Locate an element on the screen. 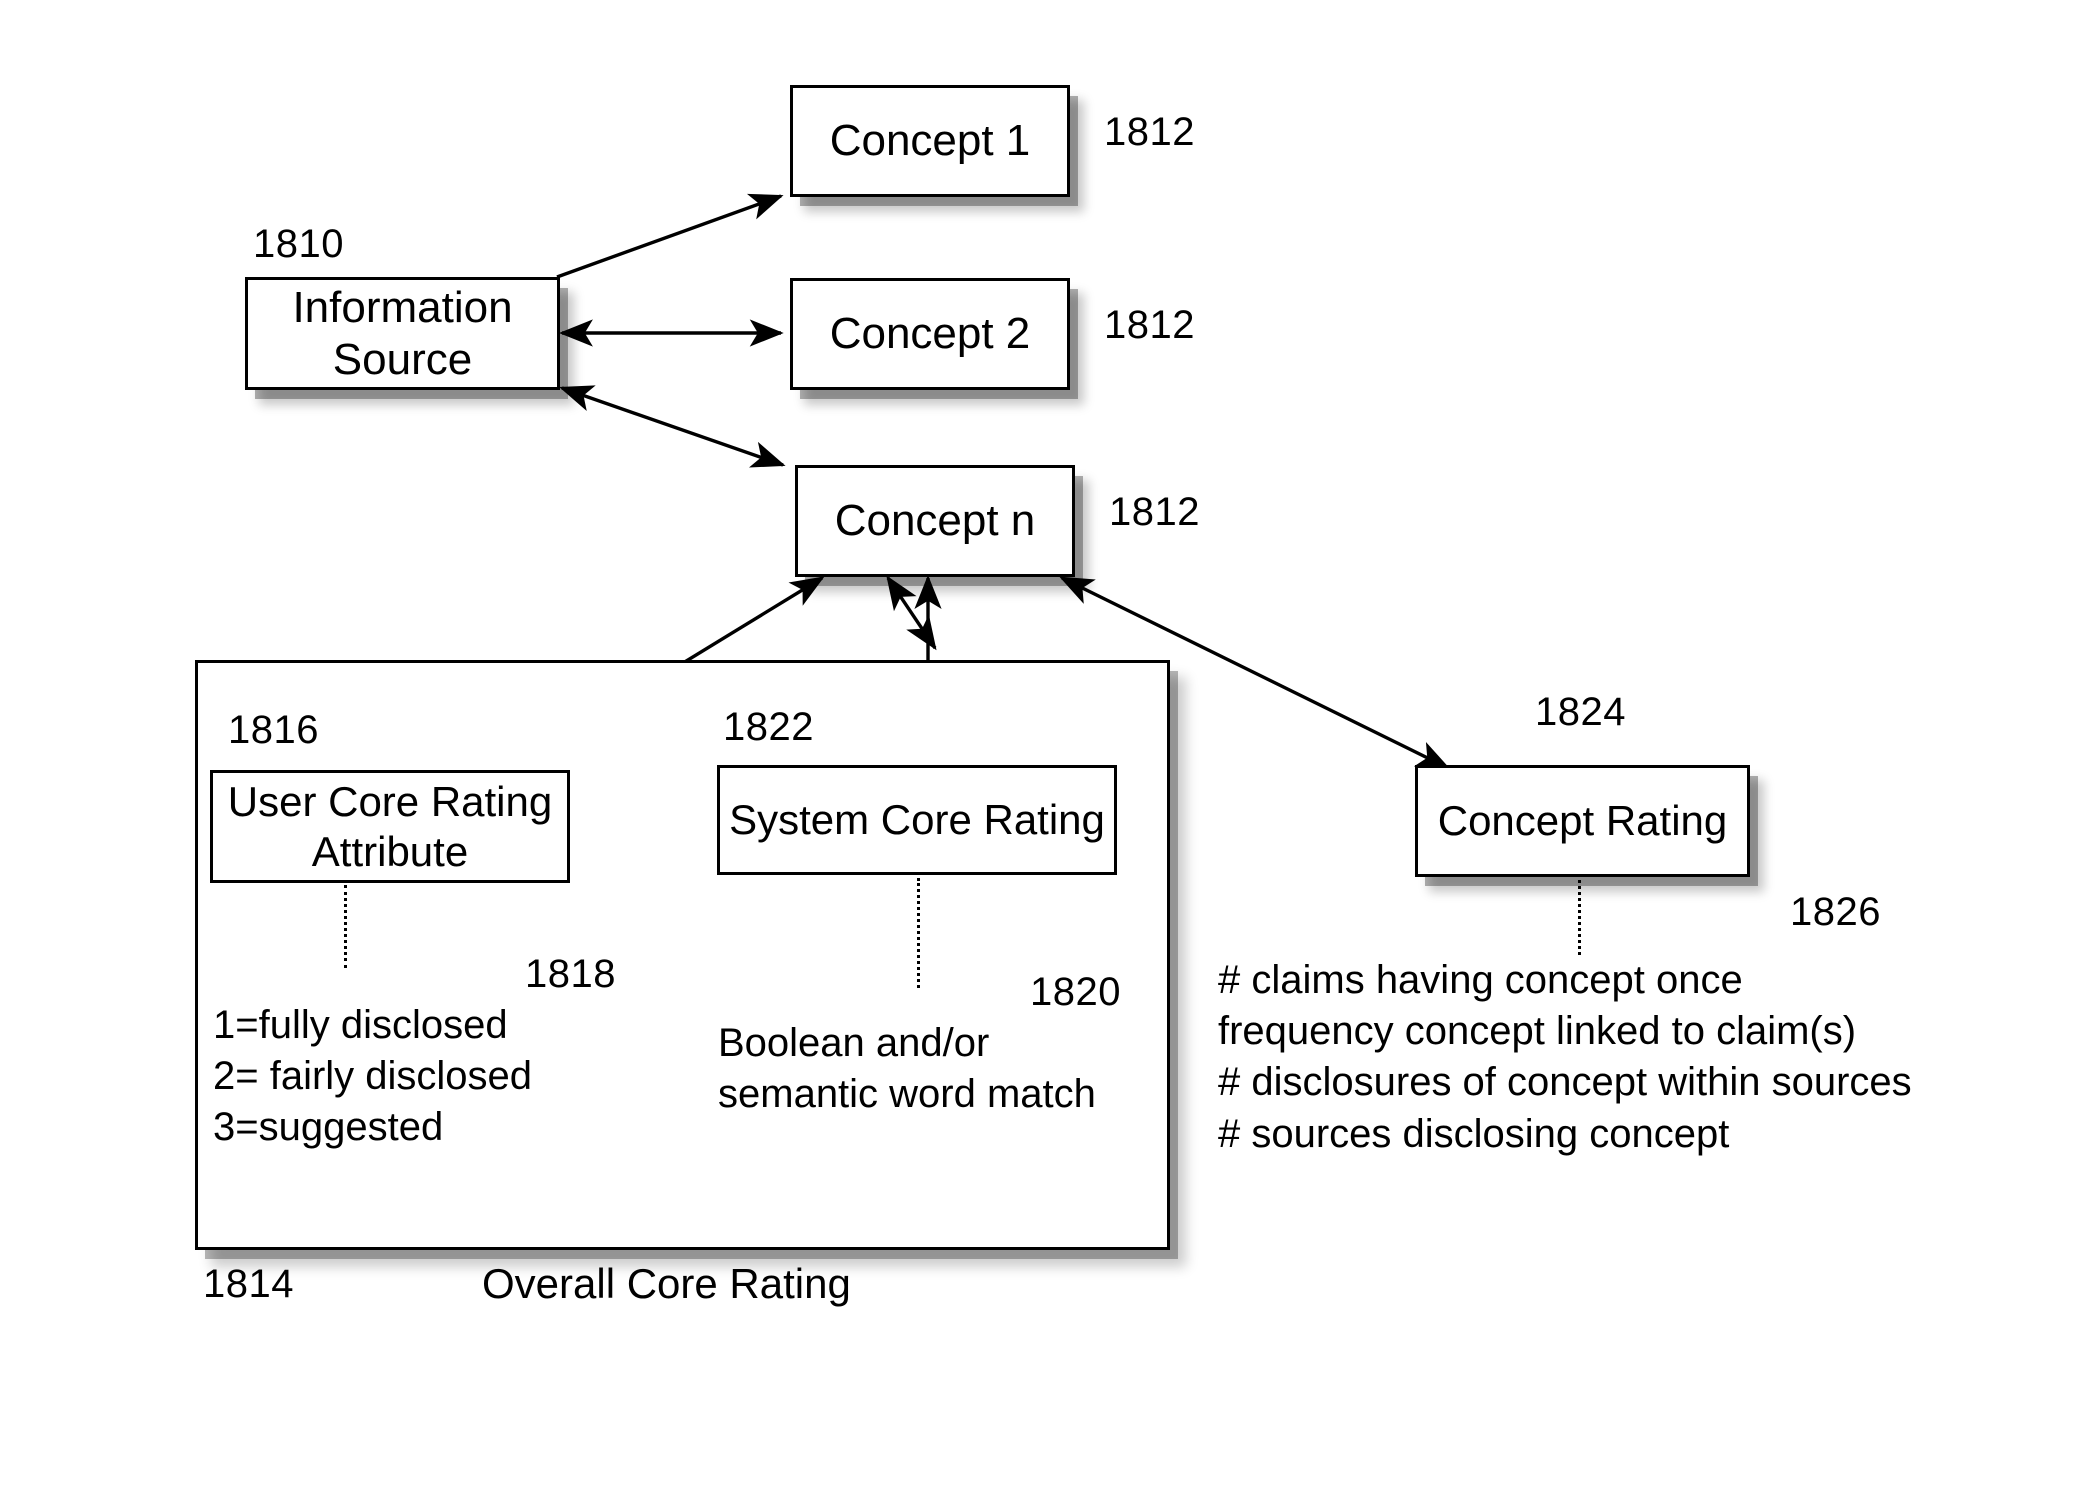  concept-1-box: Concept 1 is located at coordinates (930, 141).